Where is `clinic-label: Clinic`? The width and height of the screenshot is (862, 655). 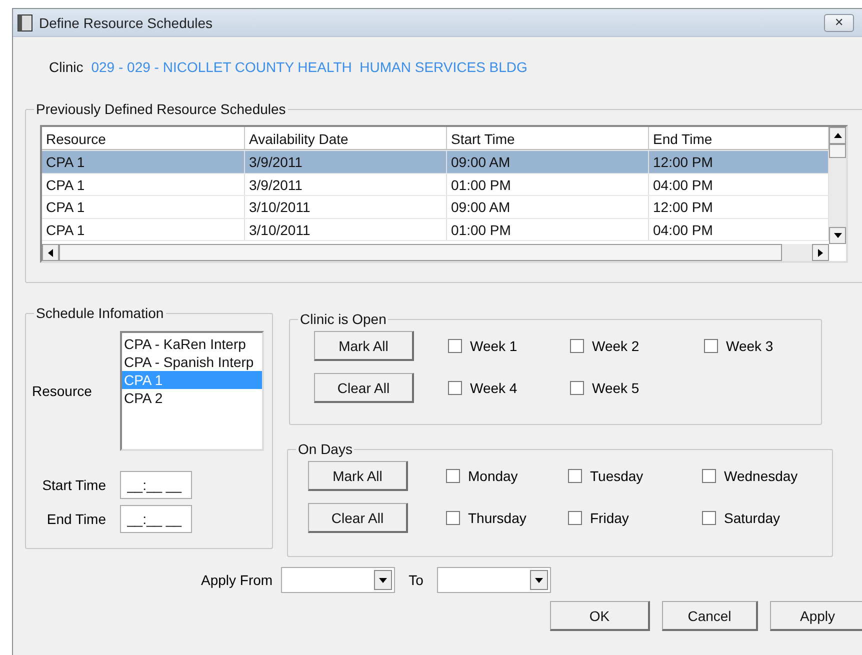
clinic-label: Clinic is located at coordinates (66, 68).